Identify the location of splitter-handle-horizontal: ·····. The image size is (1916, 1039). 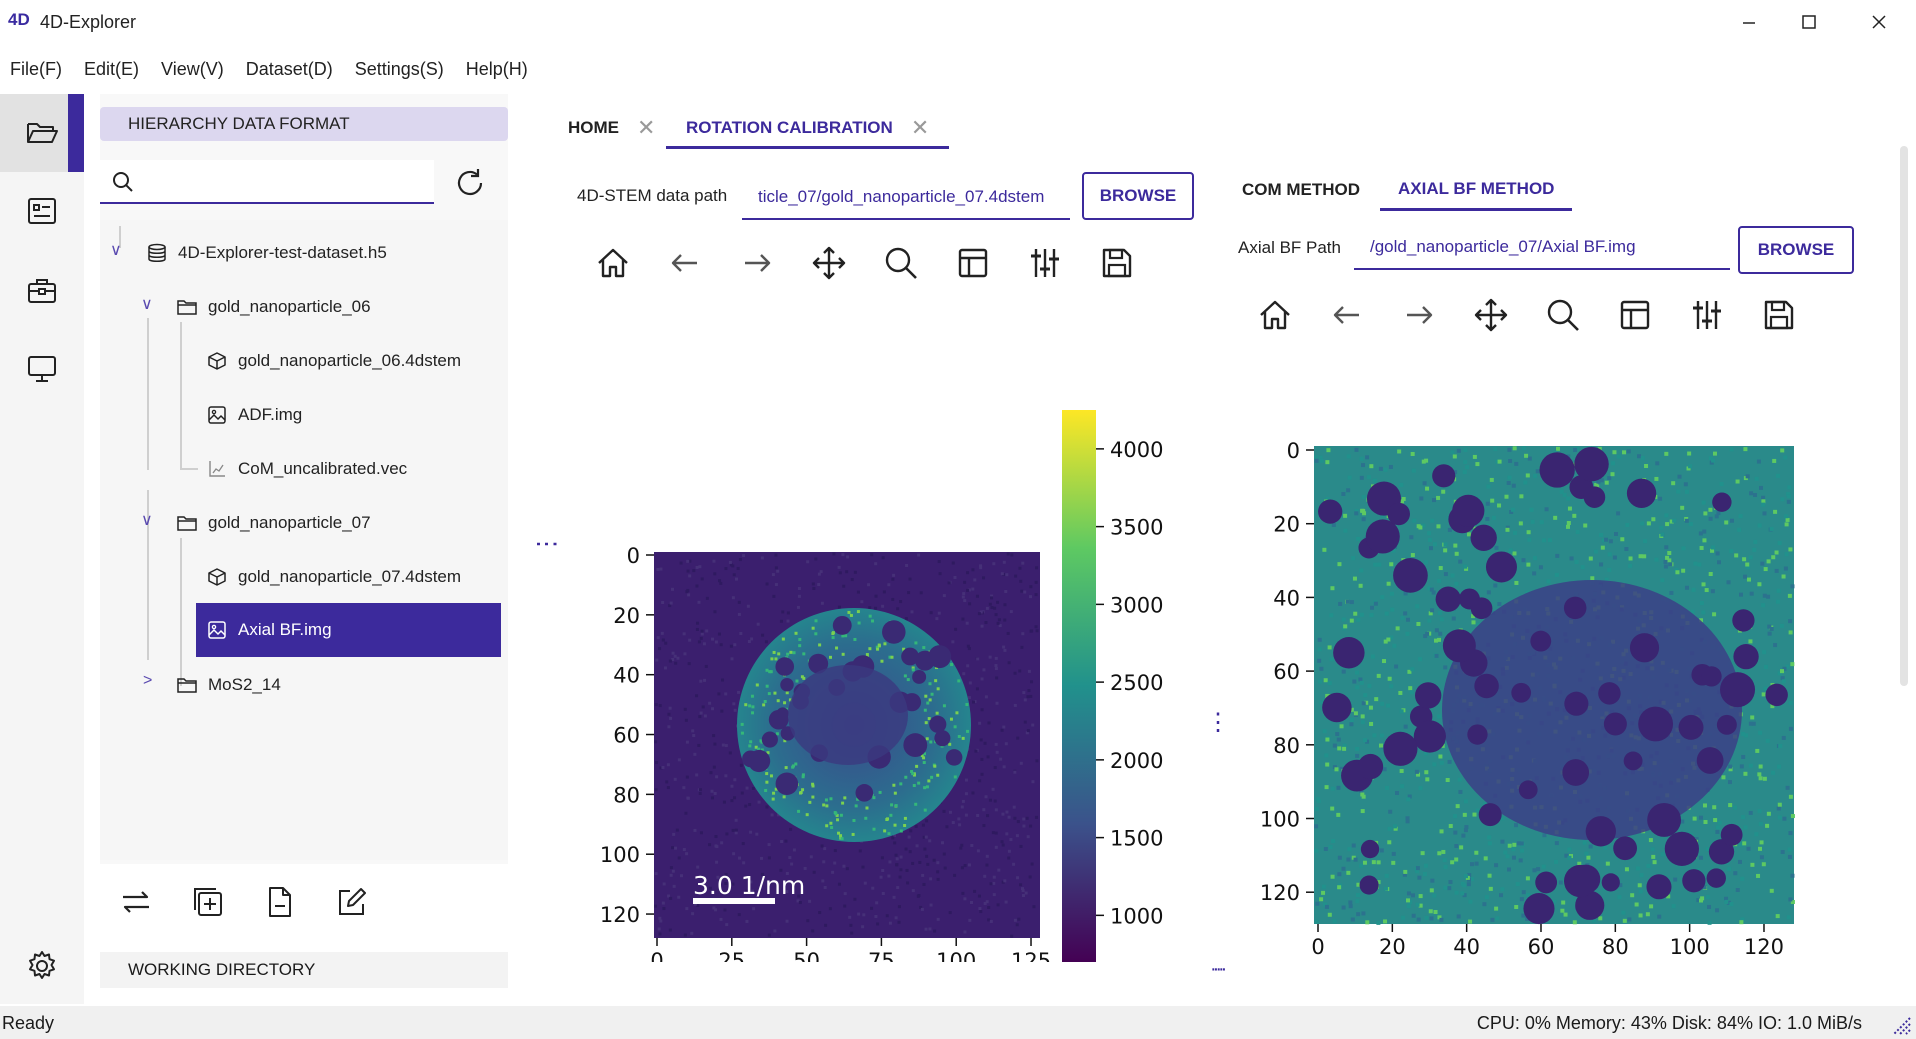
(1218, 969).